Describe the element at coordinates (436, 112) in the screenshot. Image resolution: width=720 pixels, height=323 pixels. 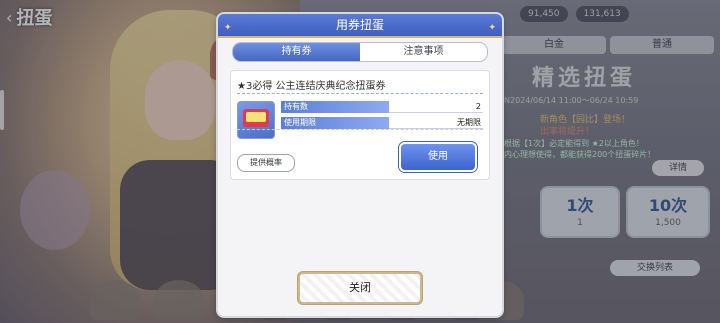
I see `row-underline` at that location.